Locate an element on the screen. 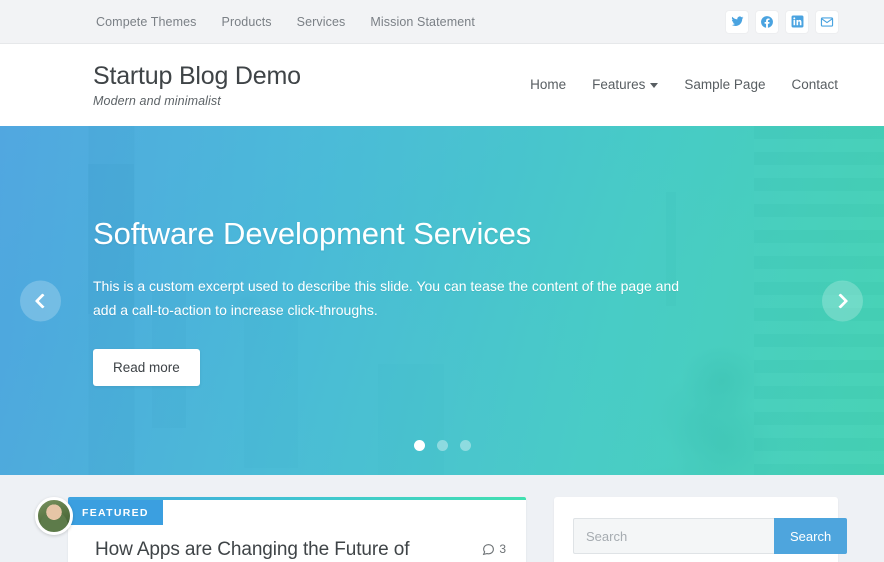  site-title: Startup Blog Demo is located at coordinates (197, 76).